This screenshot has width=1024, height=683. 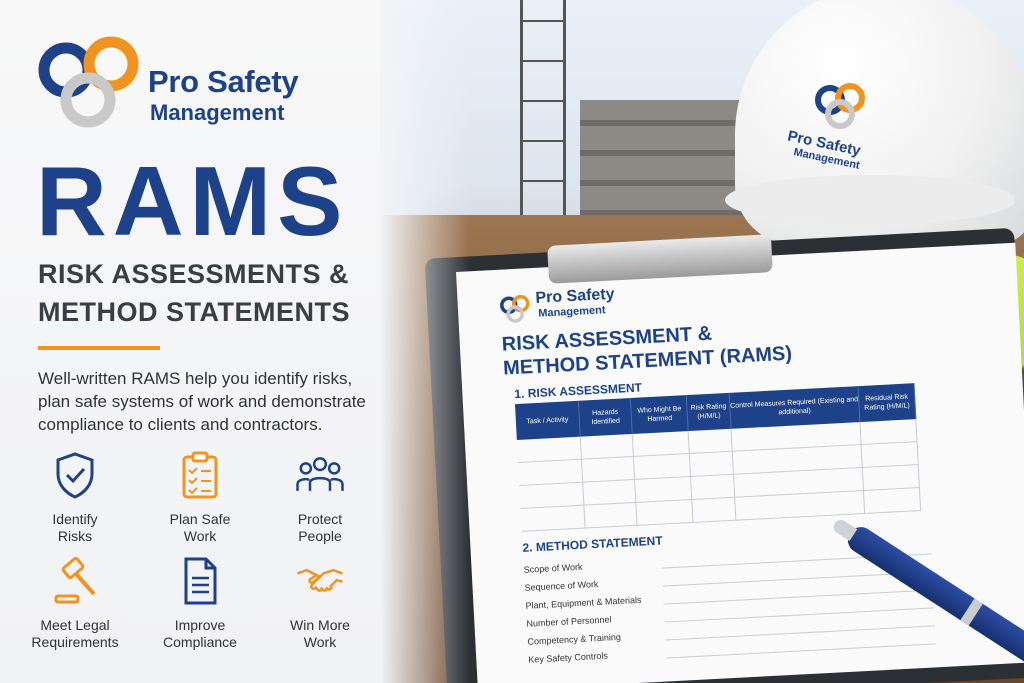 What do you see at coordinates (217, 112) in the screenshot?
I see `brand-subtitle: Management` at bounding box center [217, 112].